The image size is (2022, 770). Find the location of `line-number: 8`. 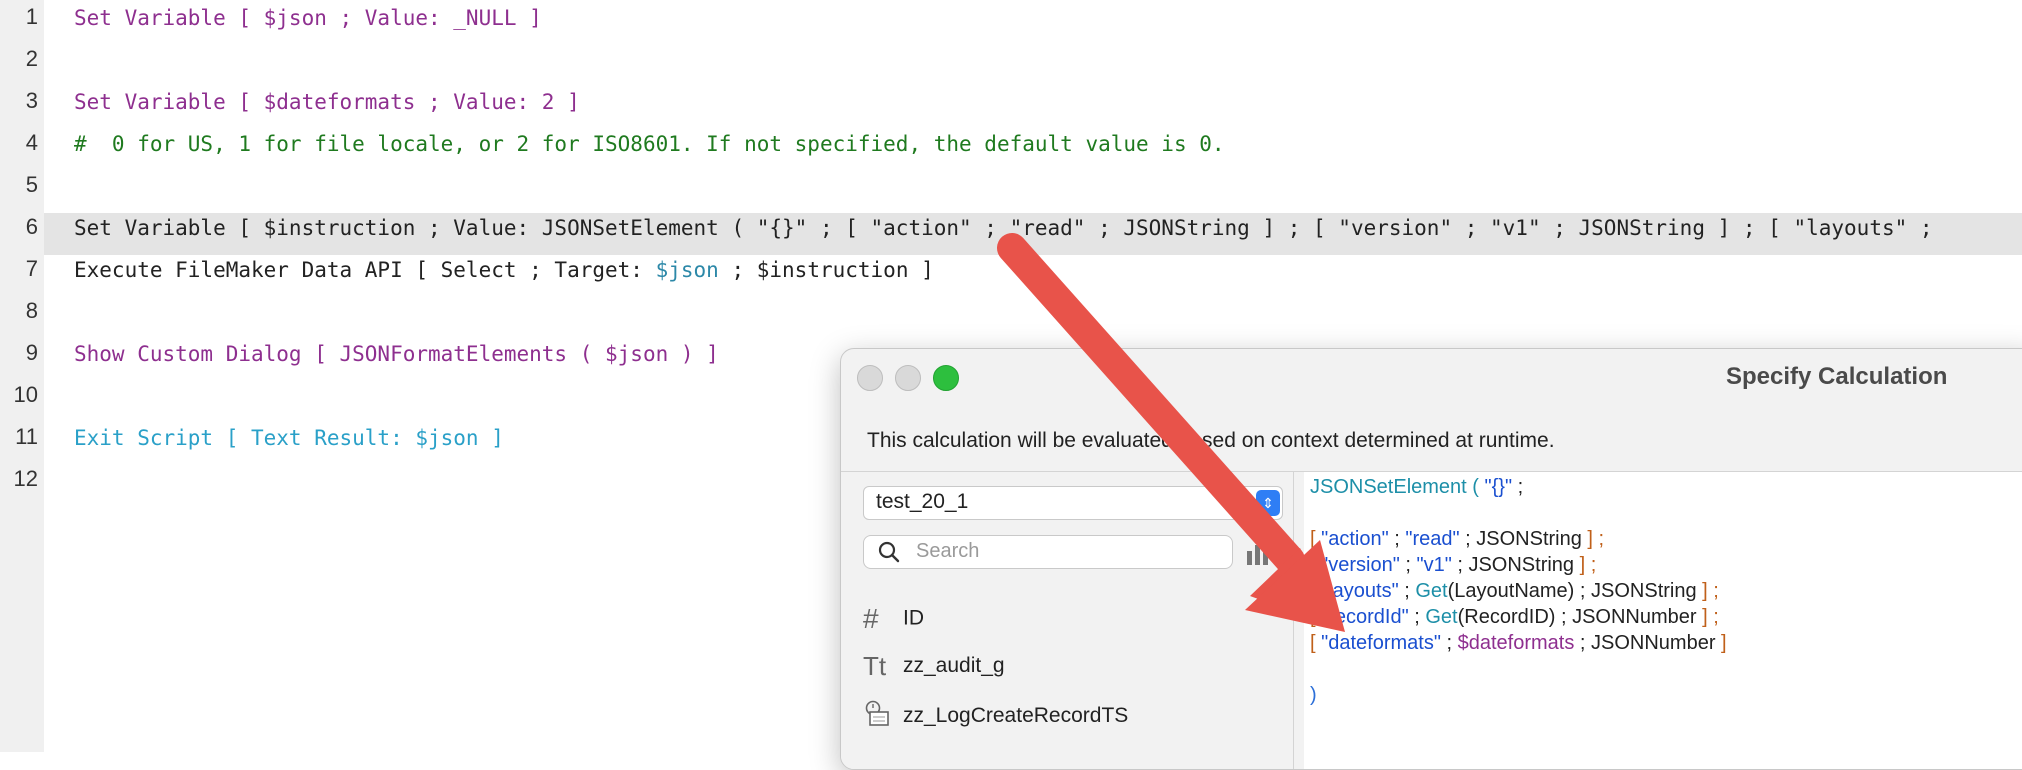

line-number: 8 is located at coordinates (31, 310).